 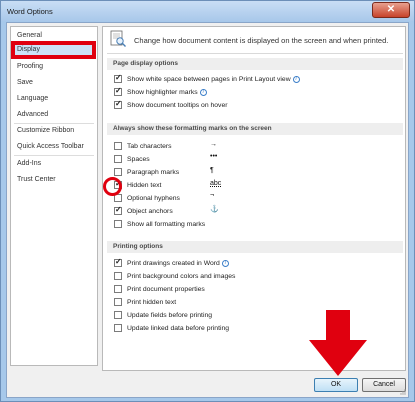 What do you see at coordinates (45, 130) in the screenshot?
I see `sidebar-item-customize-ribbon: Customize Ribbon` at bounding box center [45, 130].